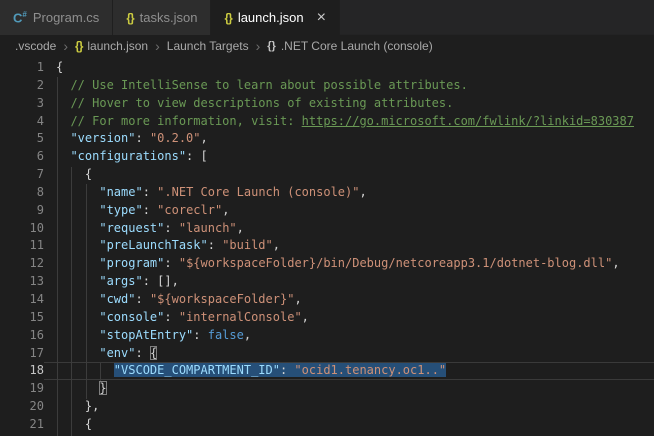 This screenshot has height=436, width=654. What do you see at coordinates (349, 407) in the screenshot?
I see `code-line: },` at bounding box center [349, 407].